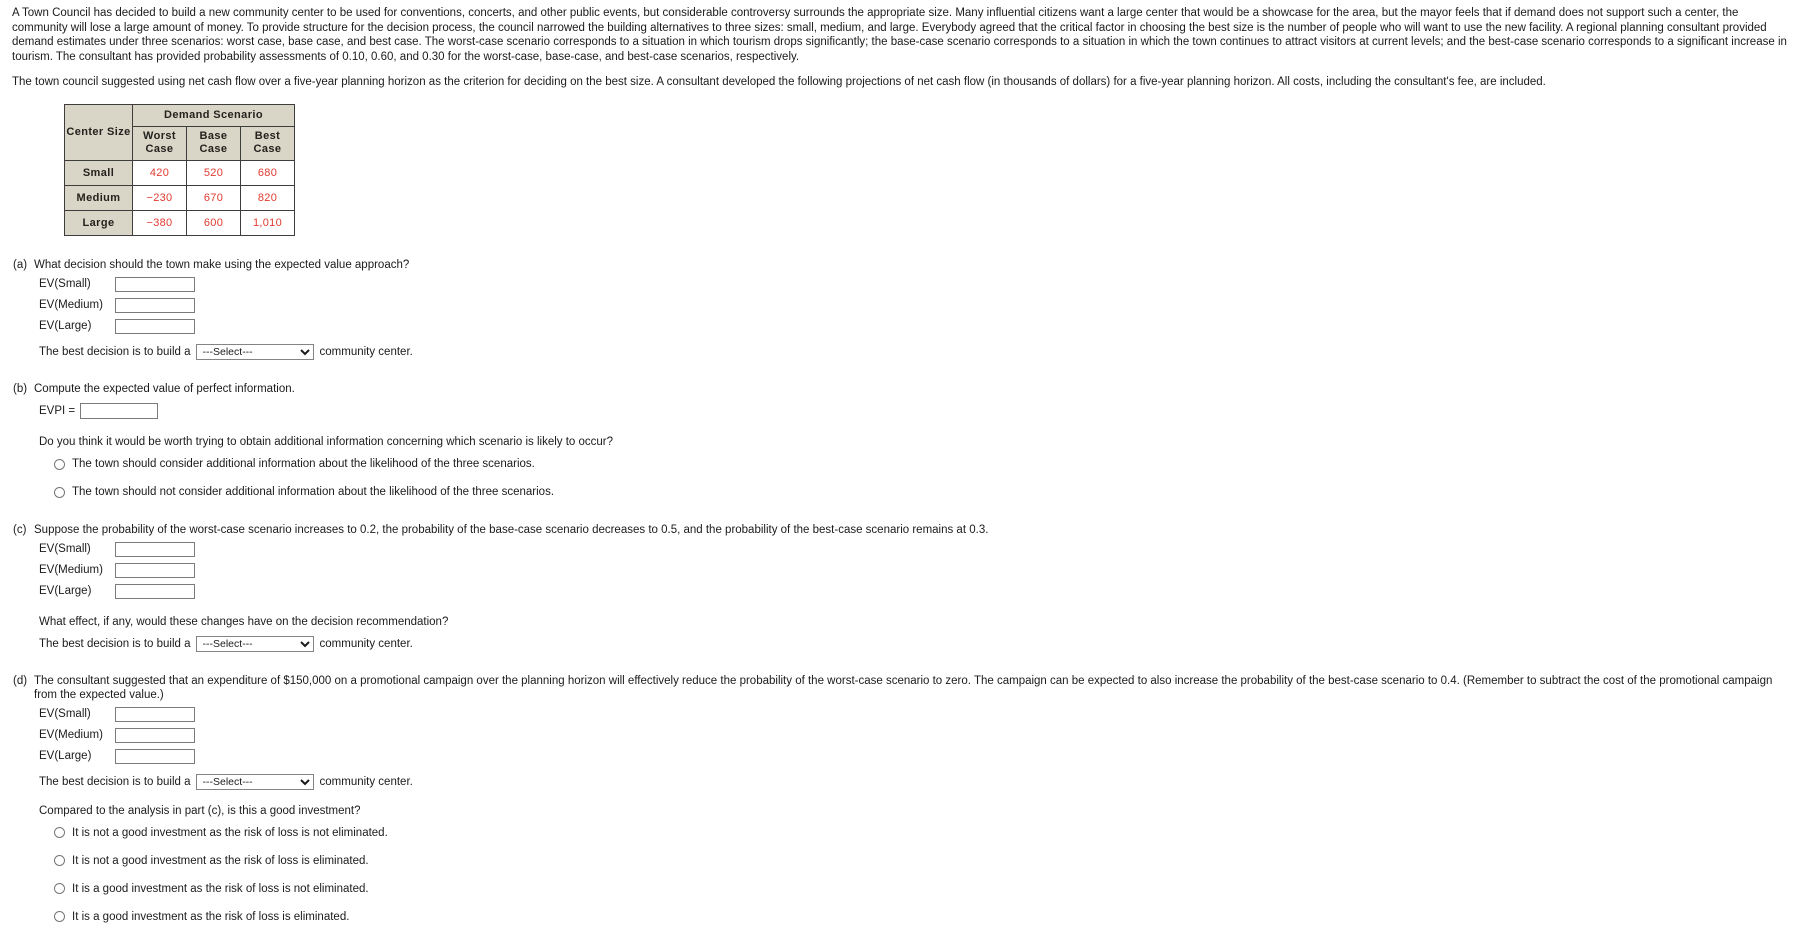 The height and width of the screenshot is (939, 1802). Describe the element at coordinates (115, 781) in the screenshot. I see `part-d-decision-prefix: The best decision is to build a` at that location.